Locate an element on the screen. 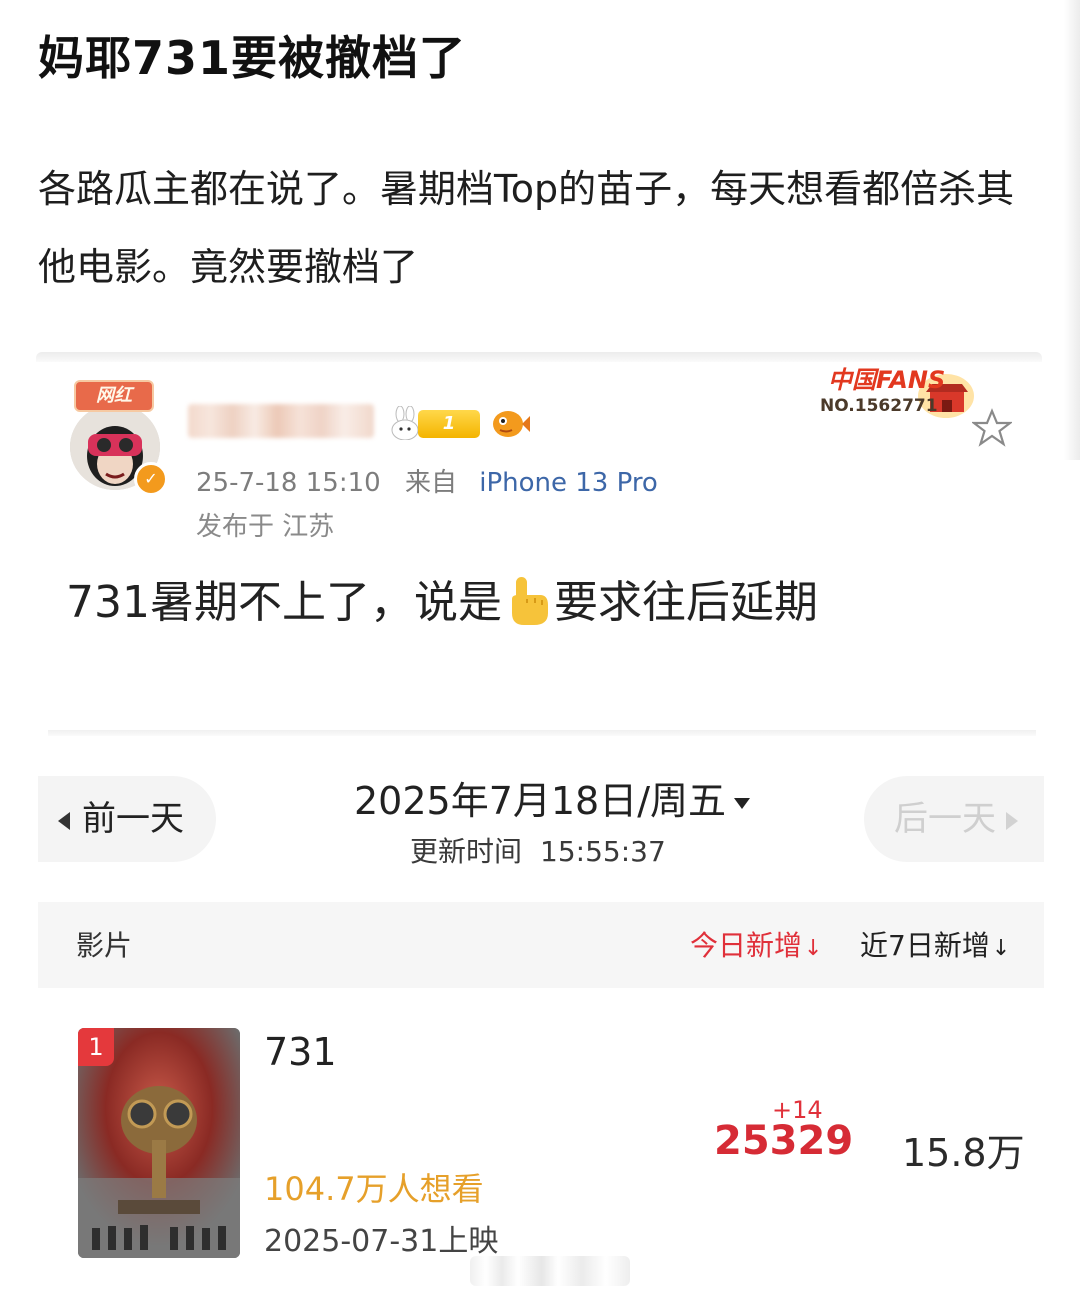  update-time: 更新时间 15:55:37 is located at coordinates (538, 850).